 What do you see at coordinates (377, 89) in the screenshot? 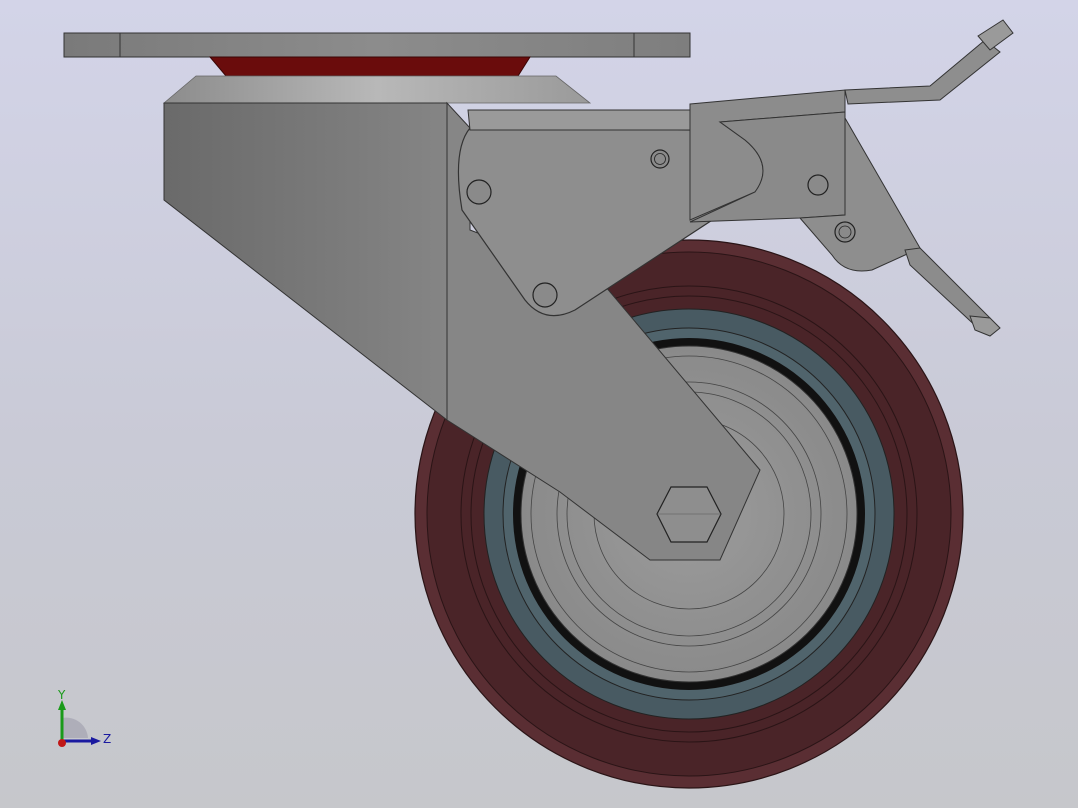
I see `swivel-plate` at bounding box center [377, 89].